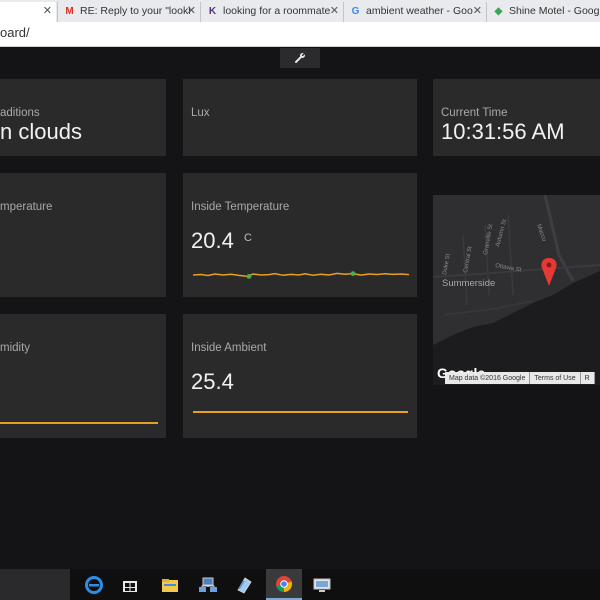 This screenshot has height=600, width=600. I want to click on file-explorer-icon, so click(170, 585).